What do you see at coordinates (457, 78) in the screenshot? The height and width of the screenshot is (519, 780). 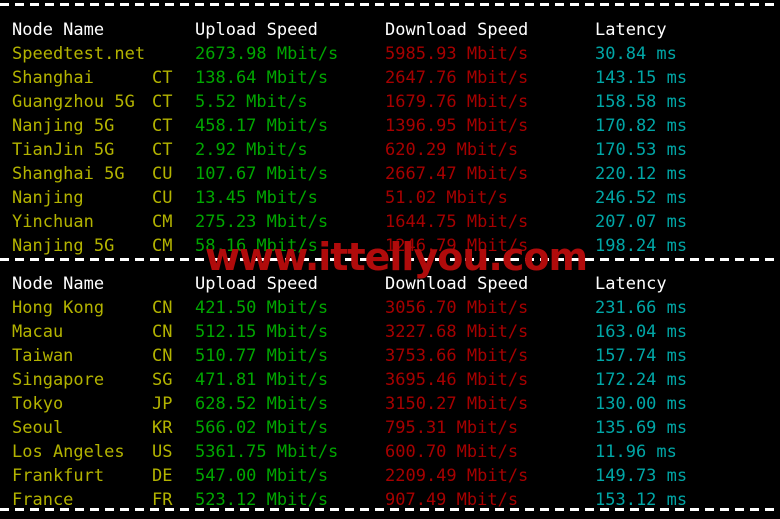 I see `cell-download-speed: 2647.76 Mbit/s` at bounding box center [457, 78].